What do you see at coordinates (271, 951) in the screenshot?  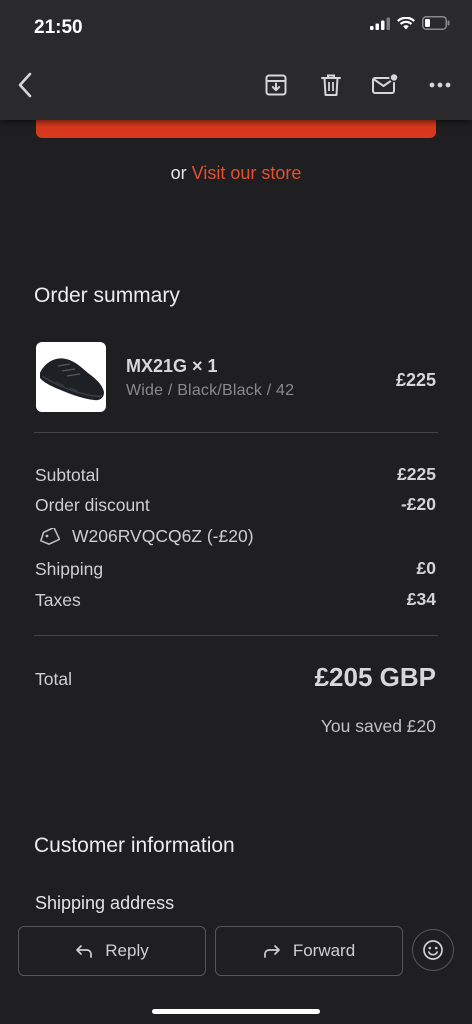 I see `forward-icon` at bounding box center [271, 951].